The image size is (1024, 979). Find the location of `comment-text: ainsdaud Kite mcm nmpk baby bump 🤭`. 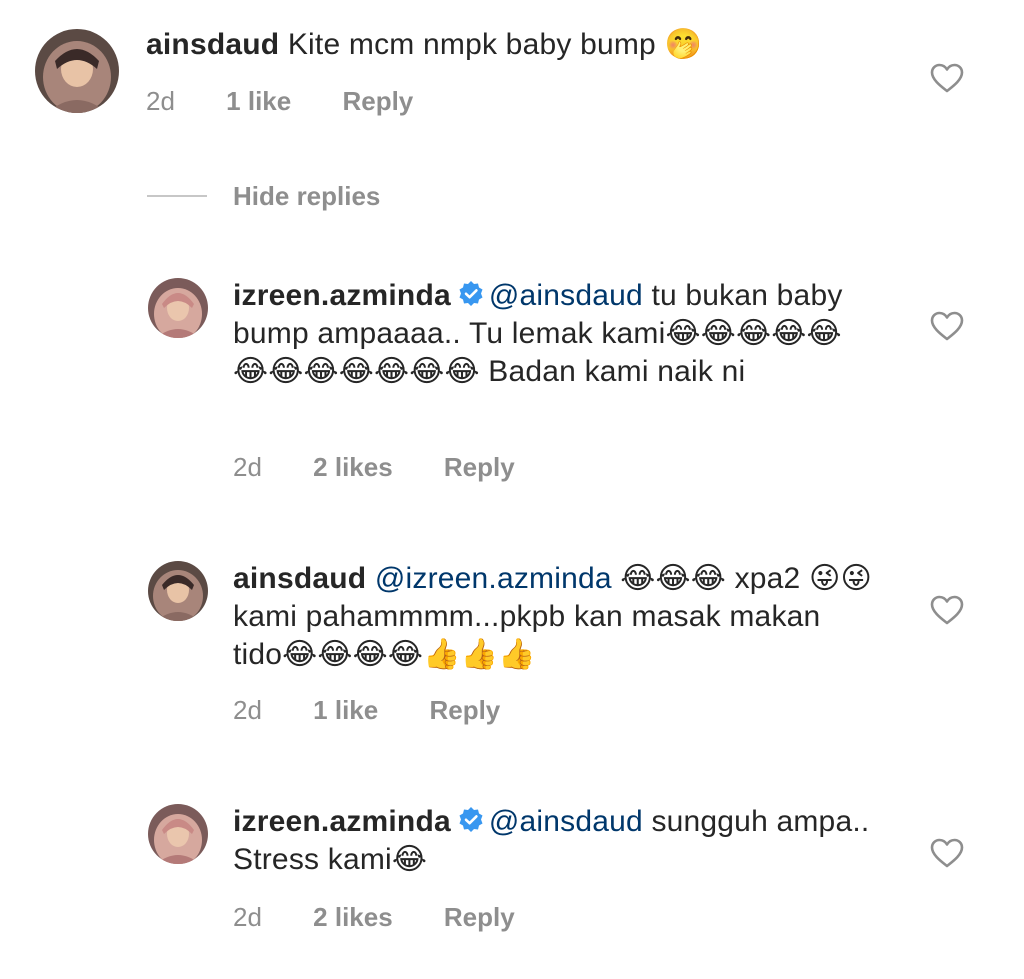

comment-text: ainsdaud Kite mcm nmpk baby bump 🤭 is located at coordinates (536, 45).